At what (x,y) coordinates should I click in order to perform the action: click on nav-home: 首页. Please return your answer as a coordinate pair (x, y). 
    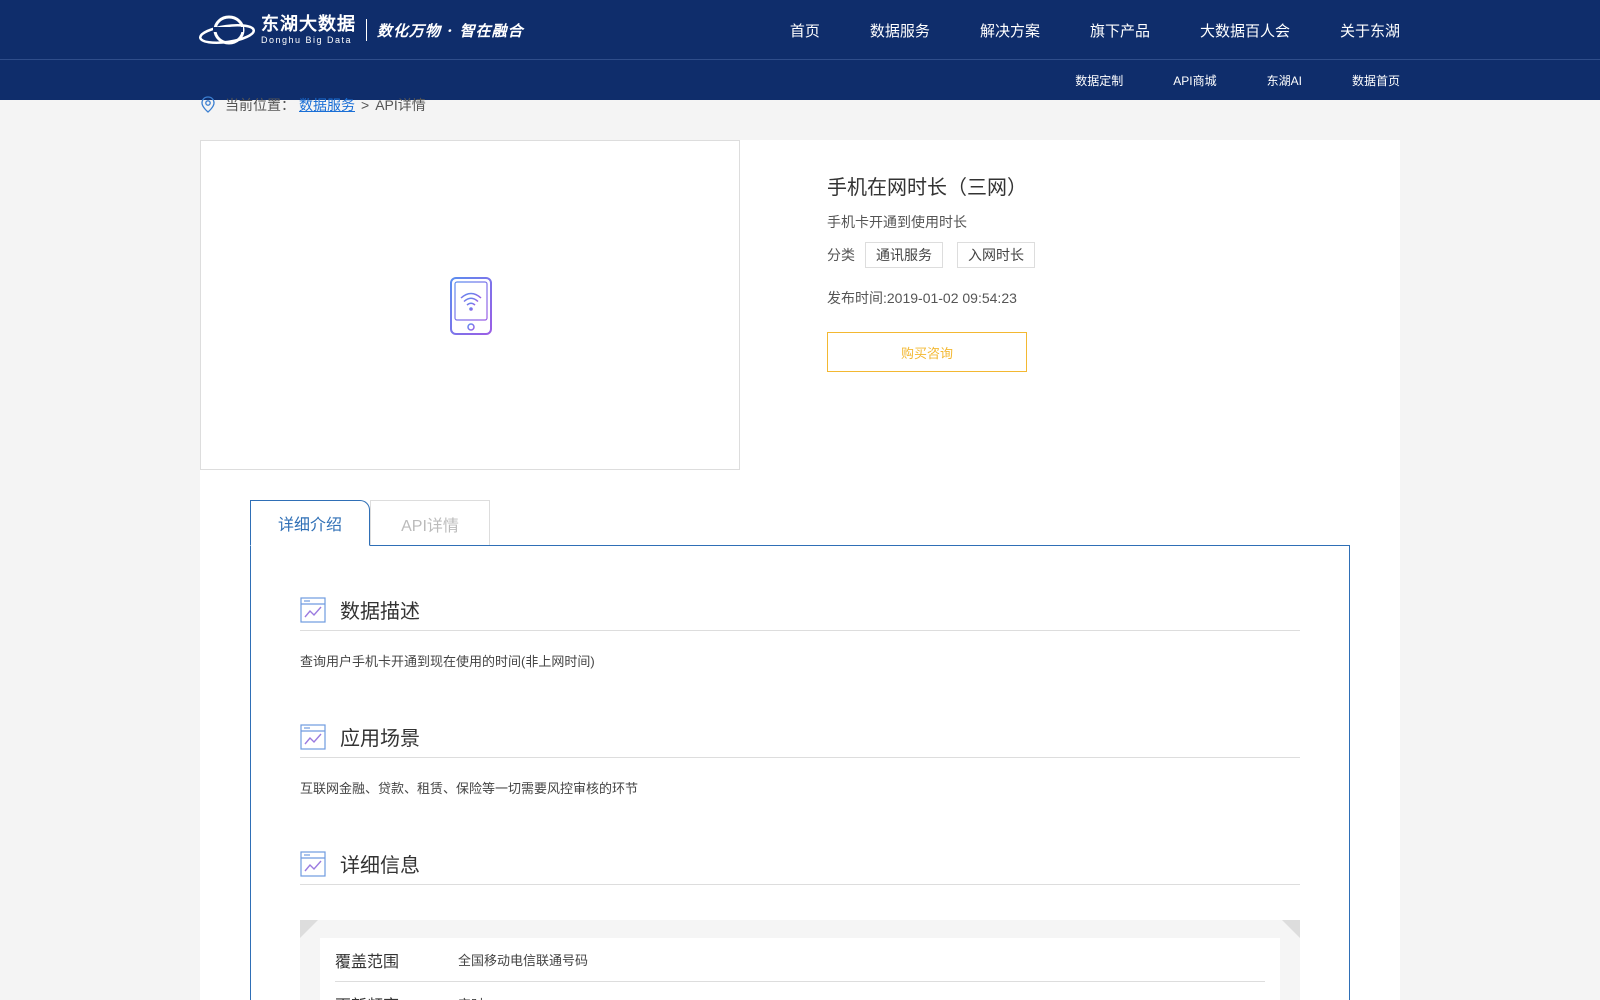
    Looking at the image, I should click on (805, 30).